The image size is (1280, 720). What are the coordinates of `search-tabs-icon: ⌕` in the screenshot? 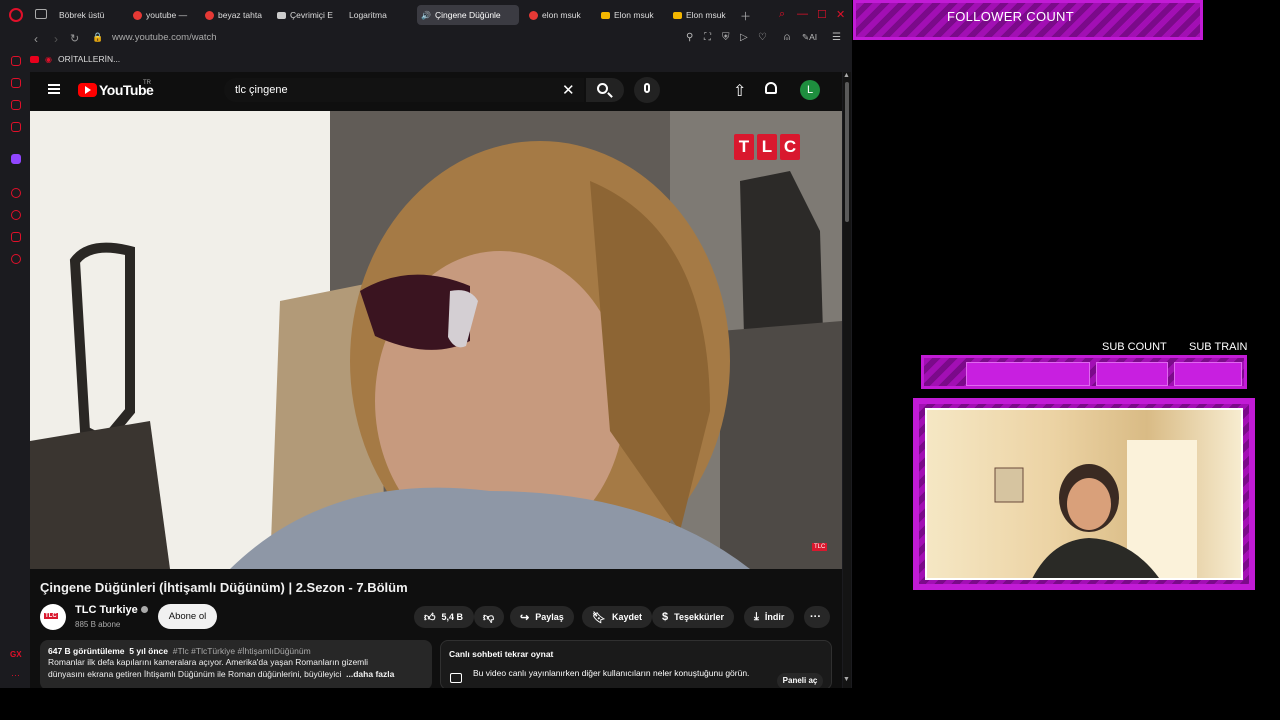 It's located at (782, 14).